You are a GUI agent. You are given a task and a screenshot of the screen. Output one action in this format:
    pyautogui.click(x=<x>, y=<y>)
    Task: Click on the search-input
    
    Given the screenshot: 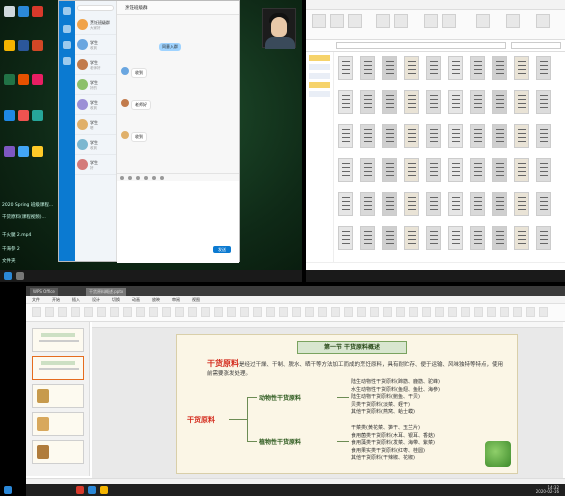 What is the action you would take?
    pyautogui.click(x=536, y=45)
    